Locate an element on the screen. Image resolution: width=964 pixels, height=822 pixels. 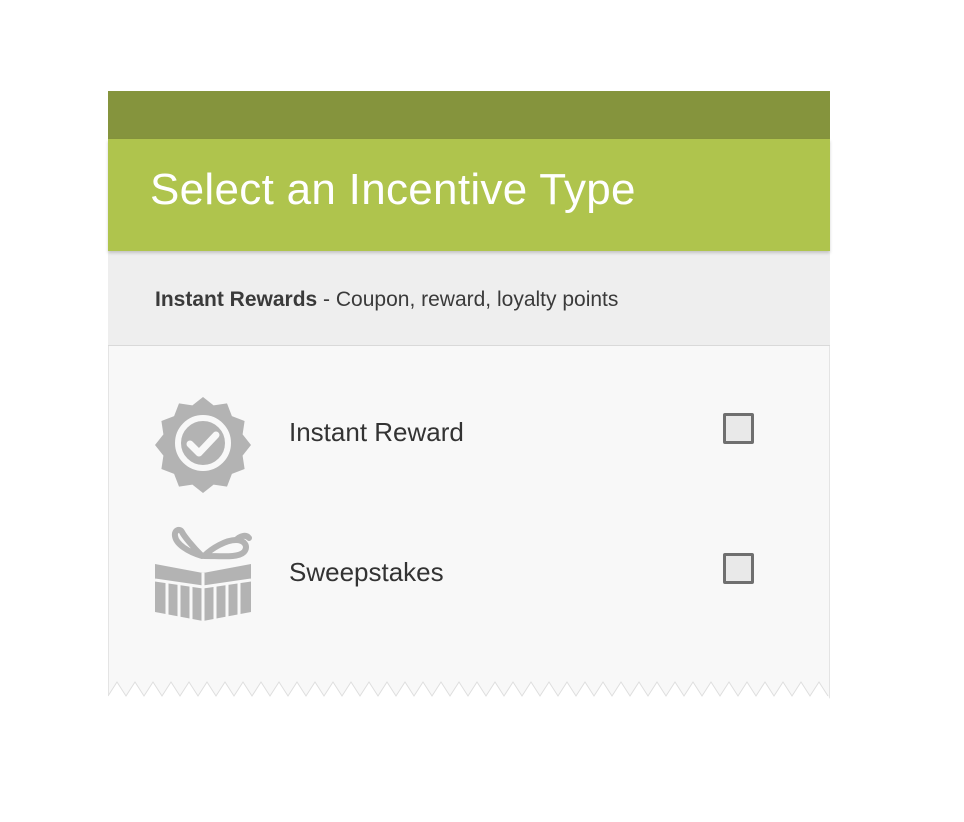
option-row-sweepstakes: Sweepstakes is located at coordinates (469, 604).